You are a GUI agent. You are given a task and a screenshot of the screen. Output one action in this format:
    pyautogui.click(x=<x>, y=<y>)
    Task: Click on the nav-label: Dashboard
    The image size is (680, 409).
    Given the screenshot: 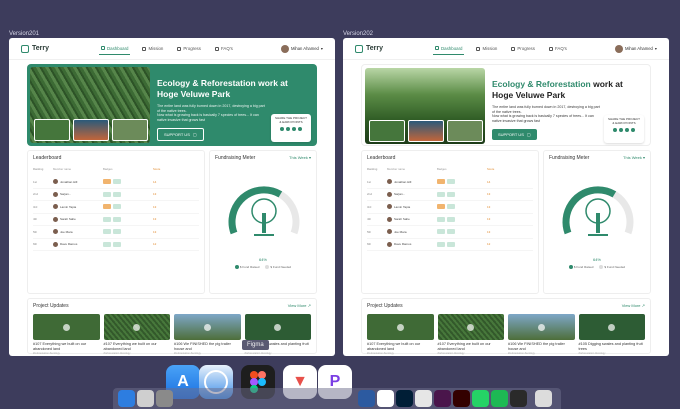 What is the action you would take?
    pyautogui.click(x=452, y=48)
    